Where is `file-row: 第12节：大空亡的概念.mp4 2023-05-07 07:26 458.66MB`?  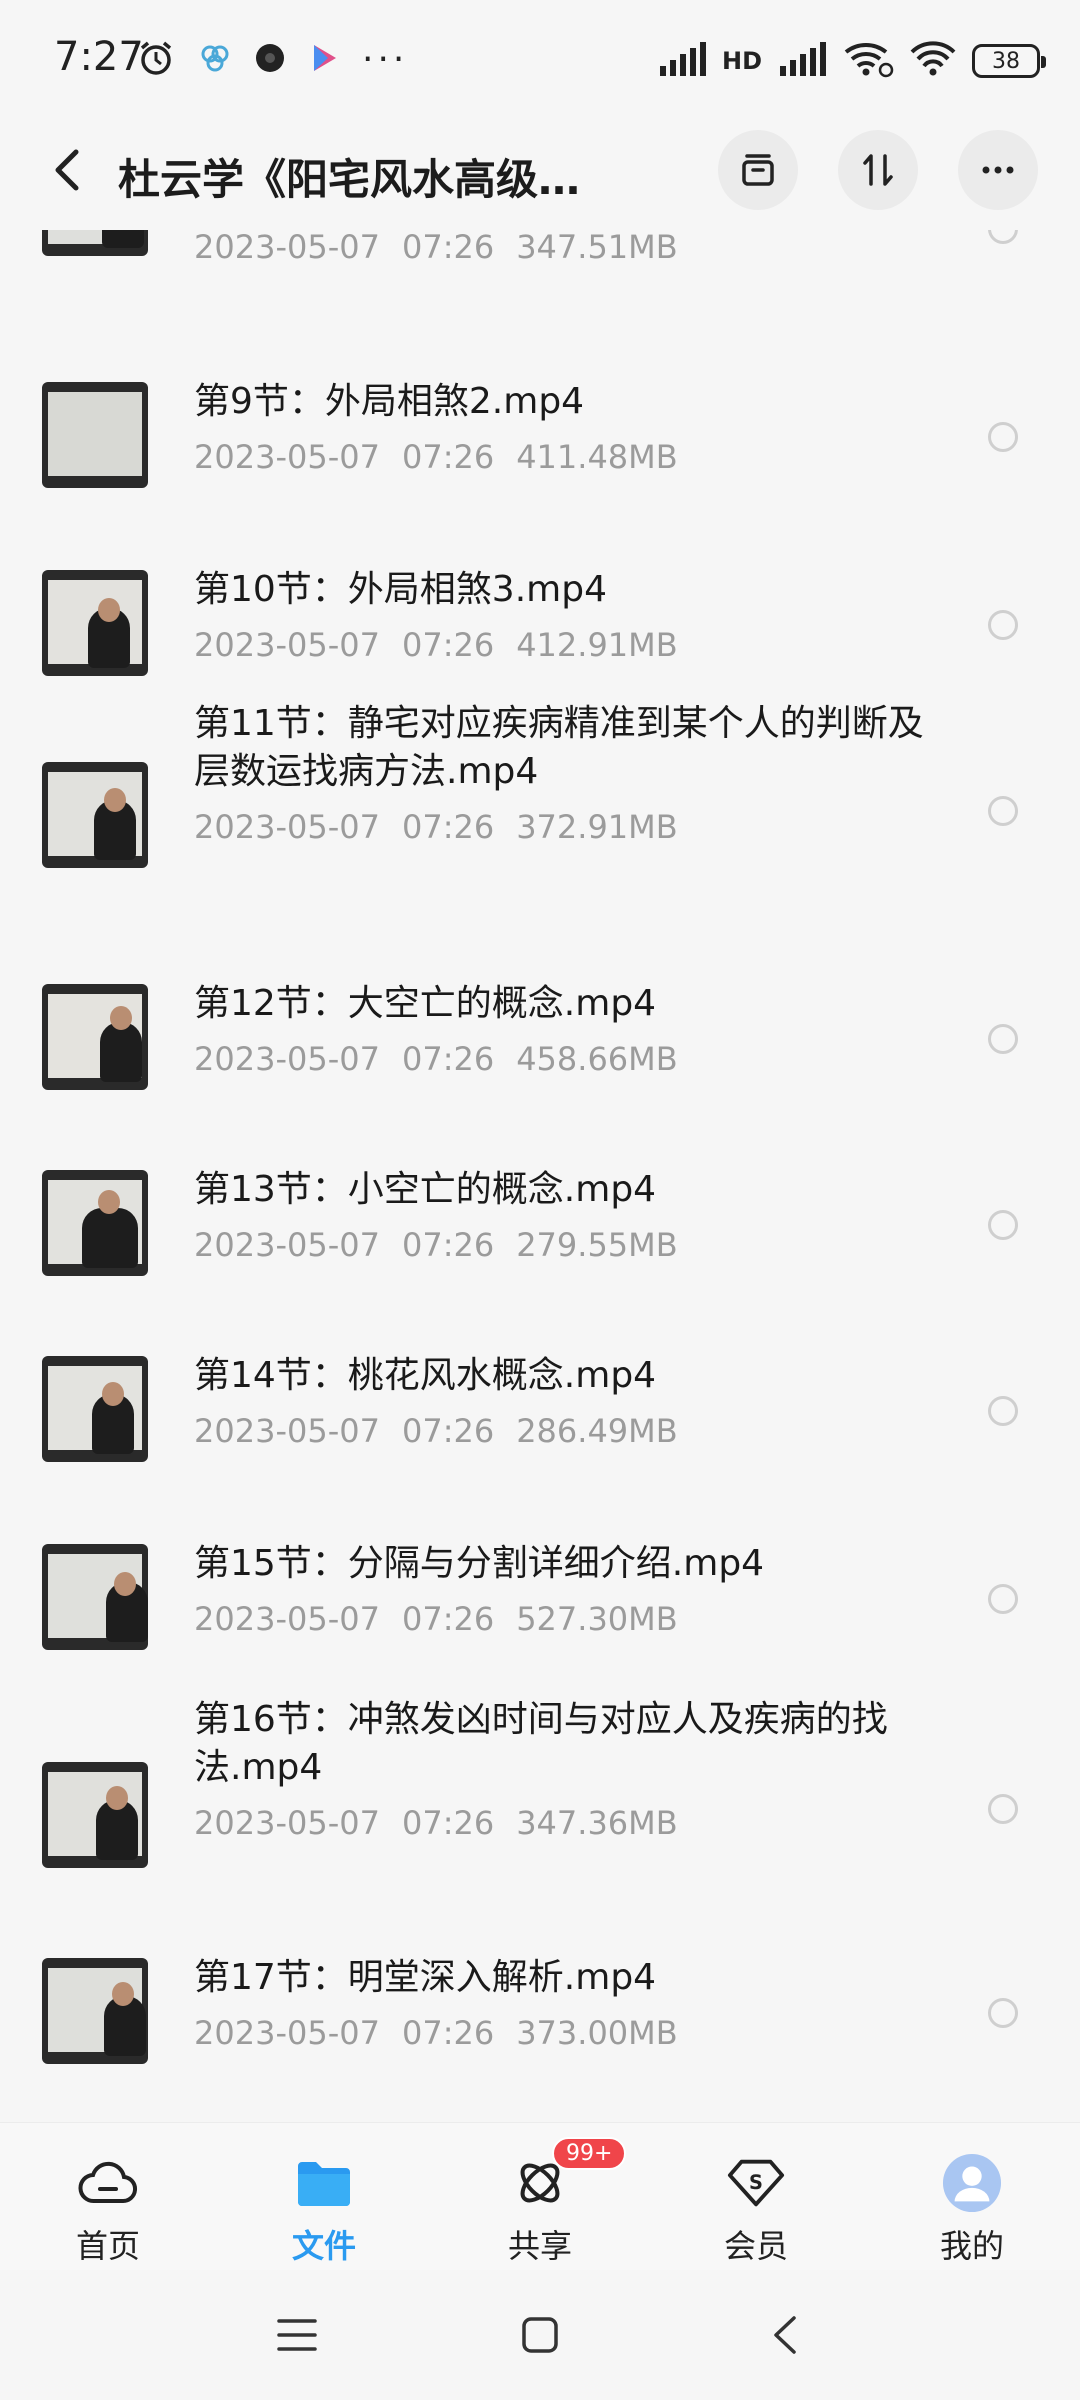 file-row: 第12节：大空亡的概念.mp4 2023-05-07 07:26 458.66MB is located at coordinates (540, 1038).